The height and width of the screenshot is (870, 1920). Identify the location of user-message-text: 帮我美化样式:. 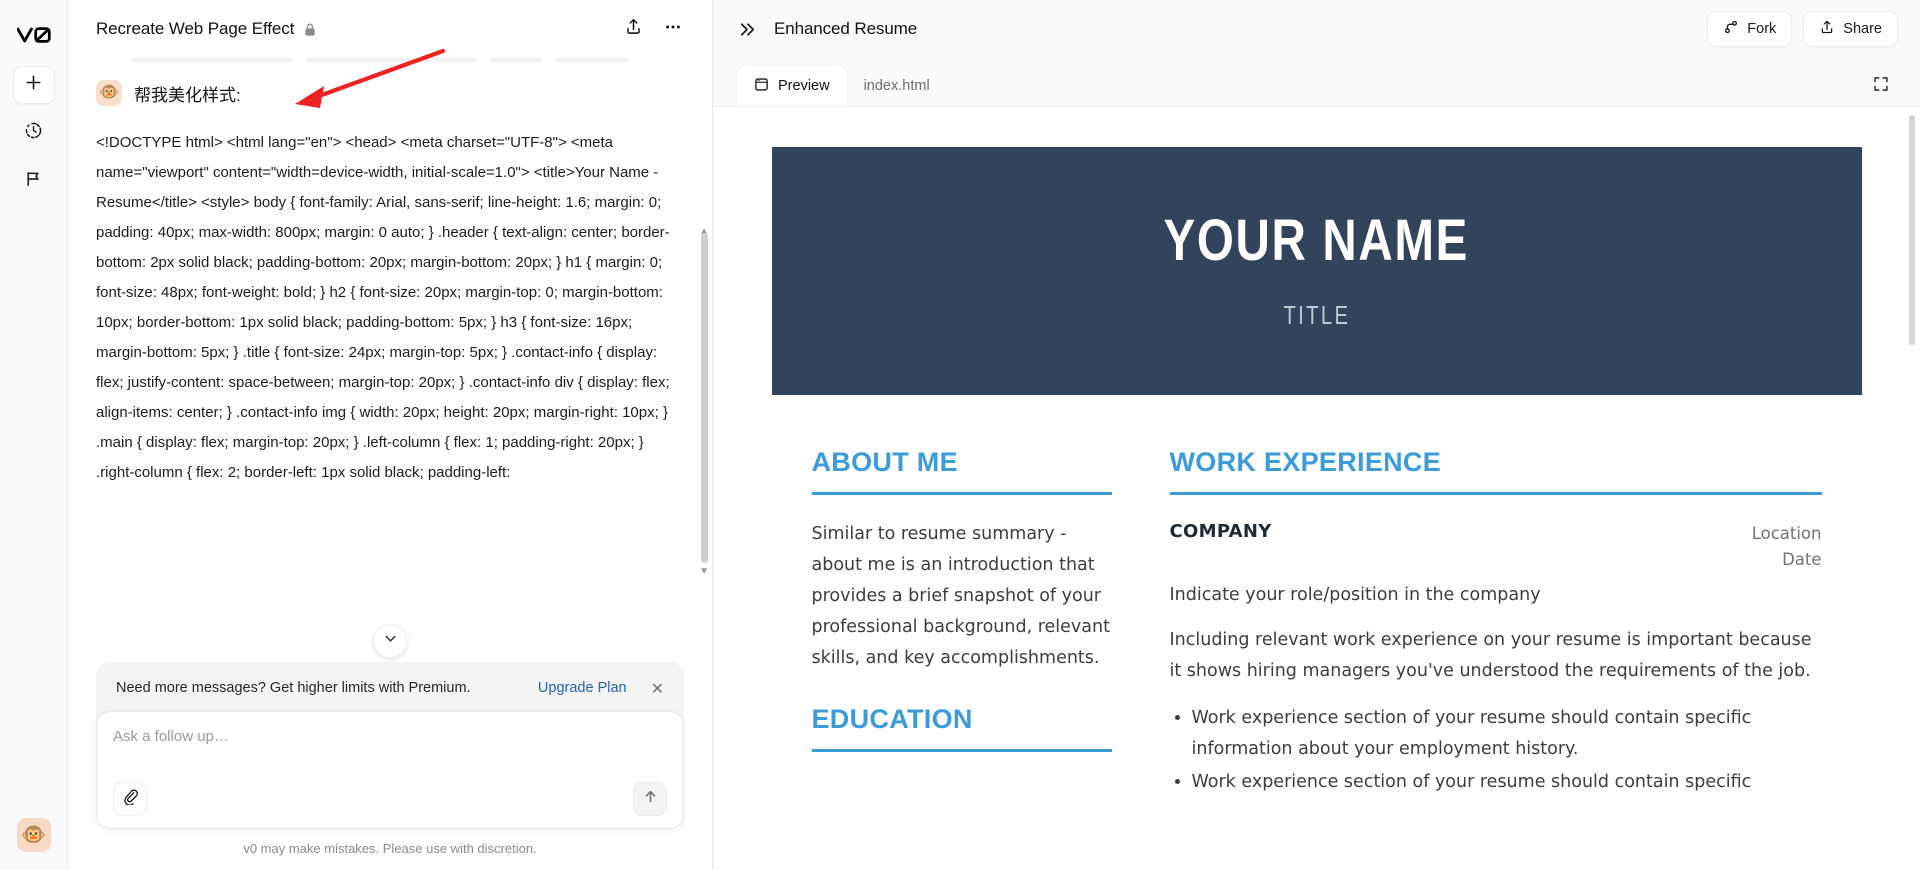
(187, 95).